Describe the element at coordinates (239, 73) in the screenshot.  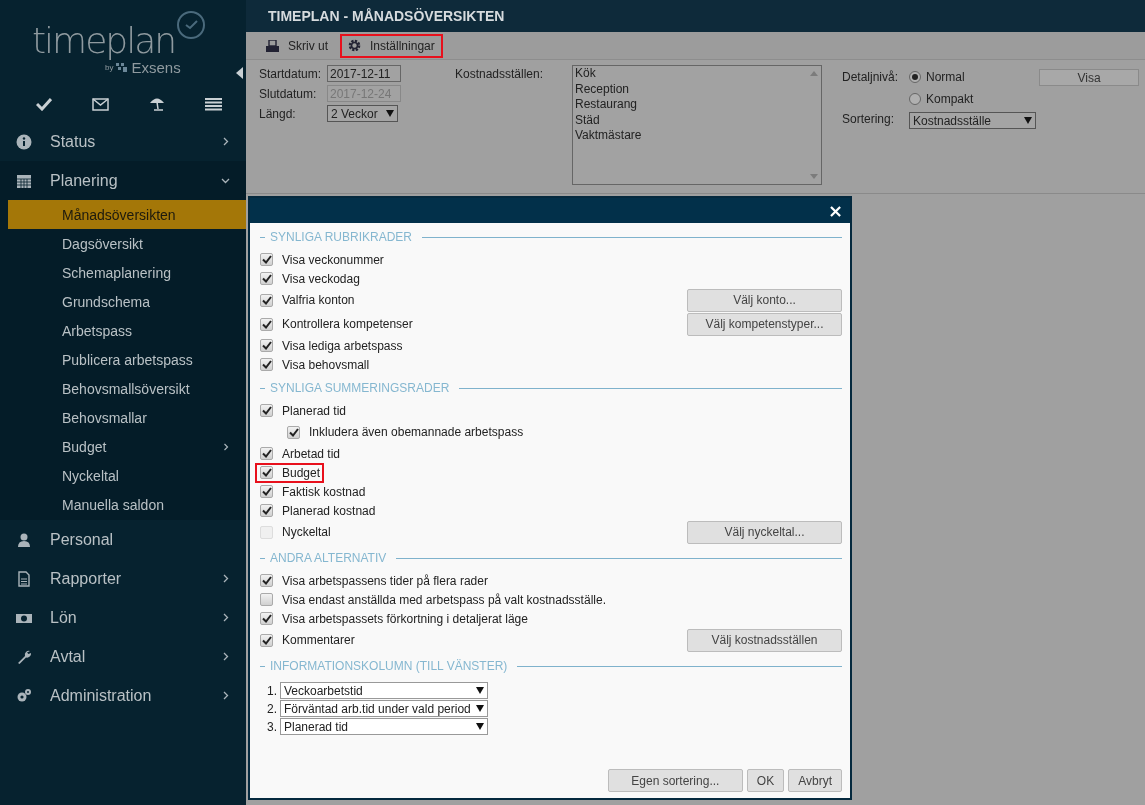
I see `collapse-arrow-icon` at that location.